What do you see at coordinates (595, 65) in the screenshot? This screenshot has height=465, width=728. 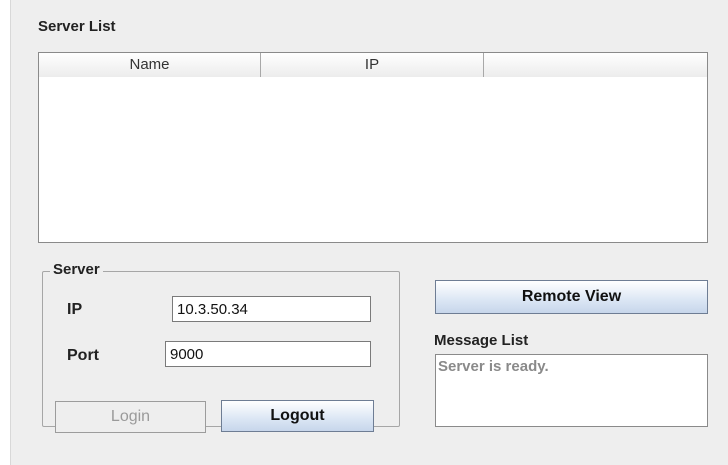 I see `column-header-extra` at bounding box center [595, 65].